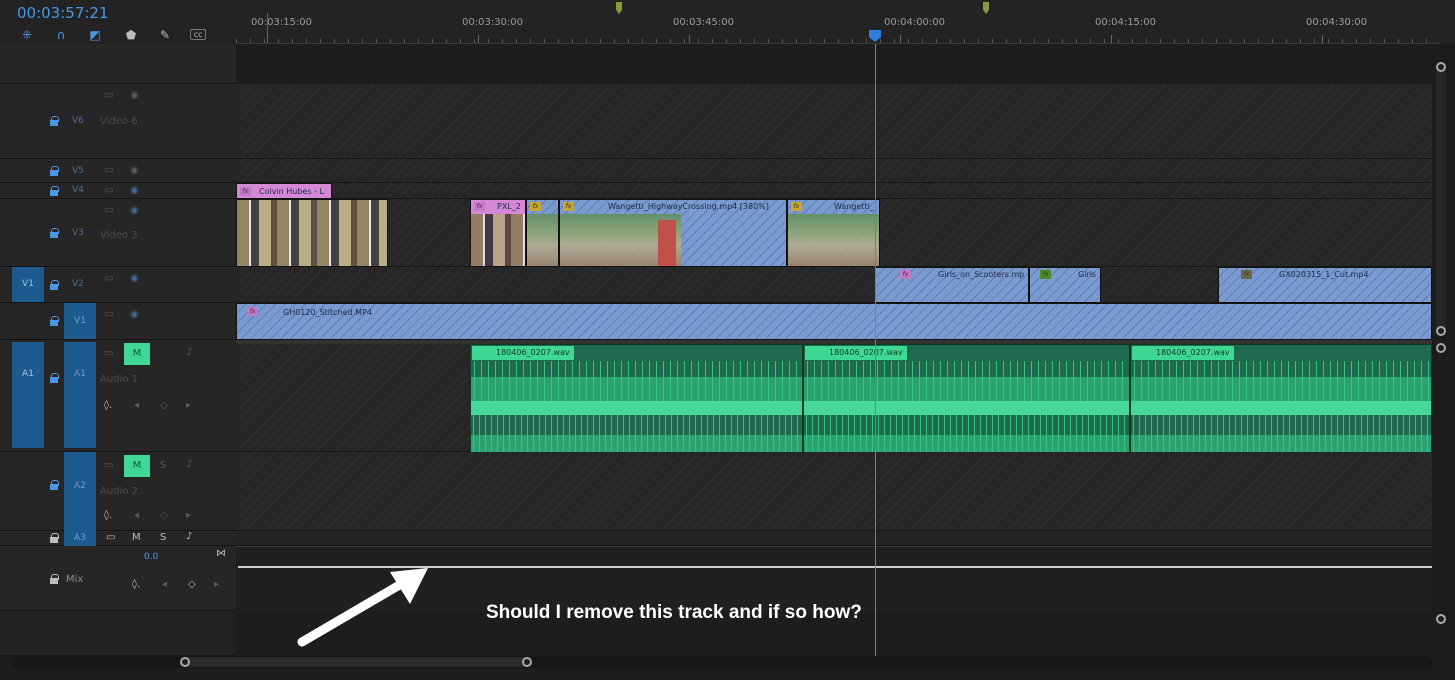  I want to click on clip-wangetti-2: fx Wangetti_, so click(833, 233).